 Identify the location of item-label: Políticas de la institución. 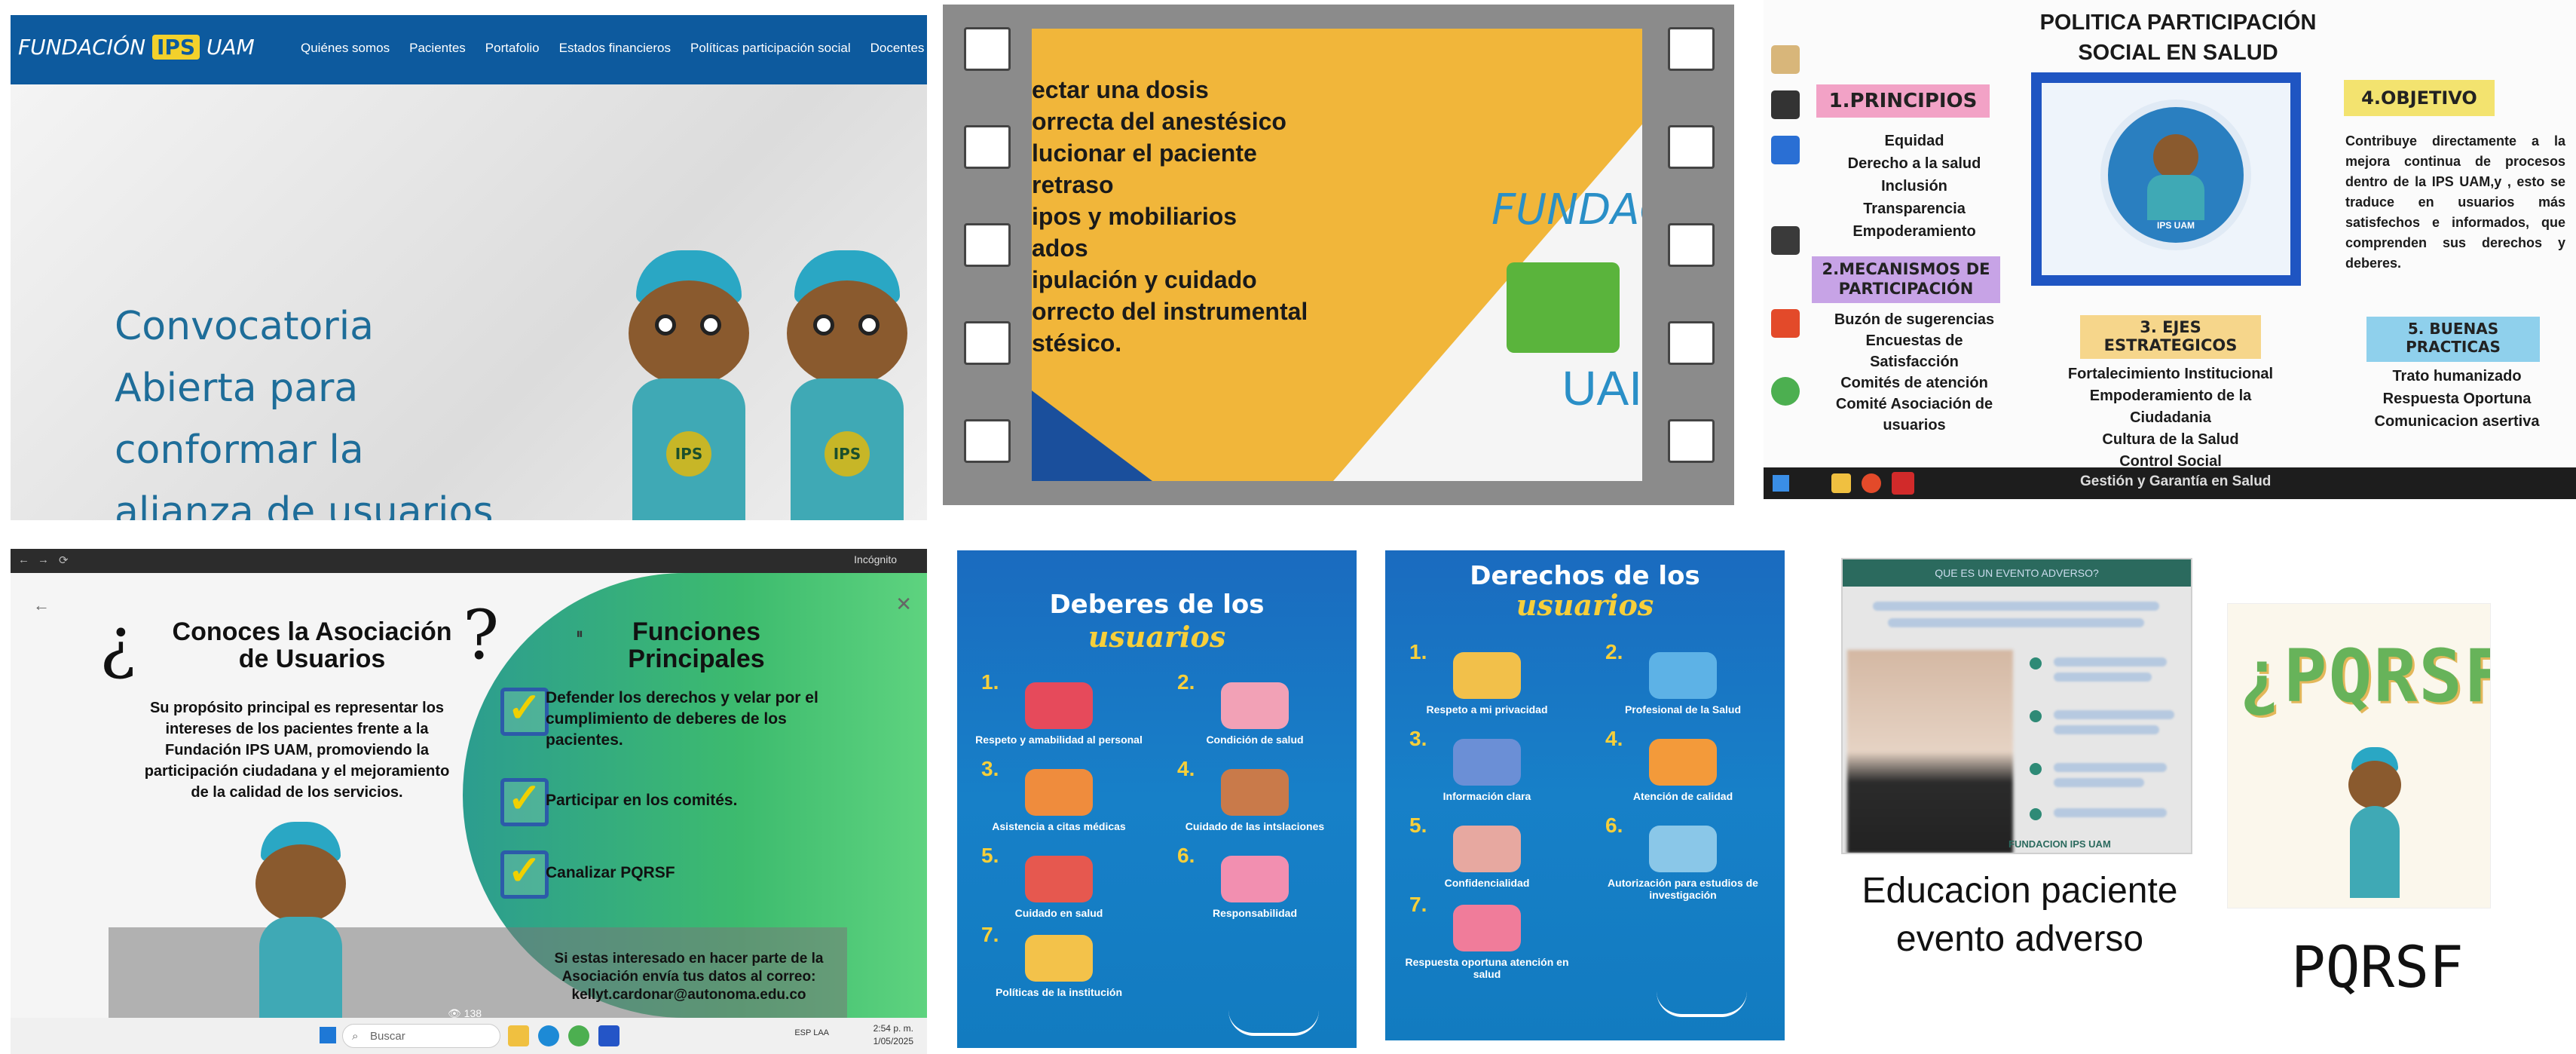
(1059, 992).